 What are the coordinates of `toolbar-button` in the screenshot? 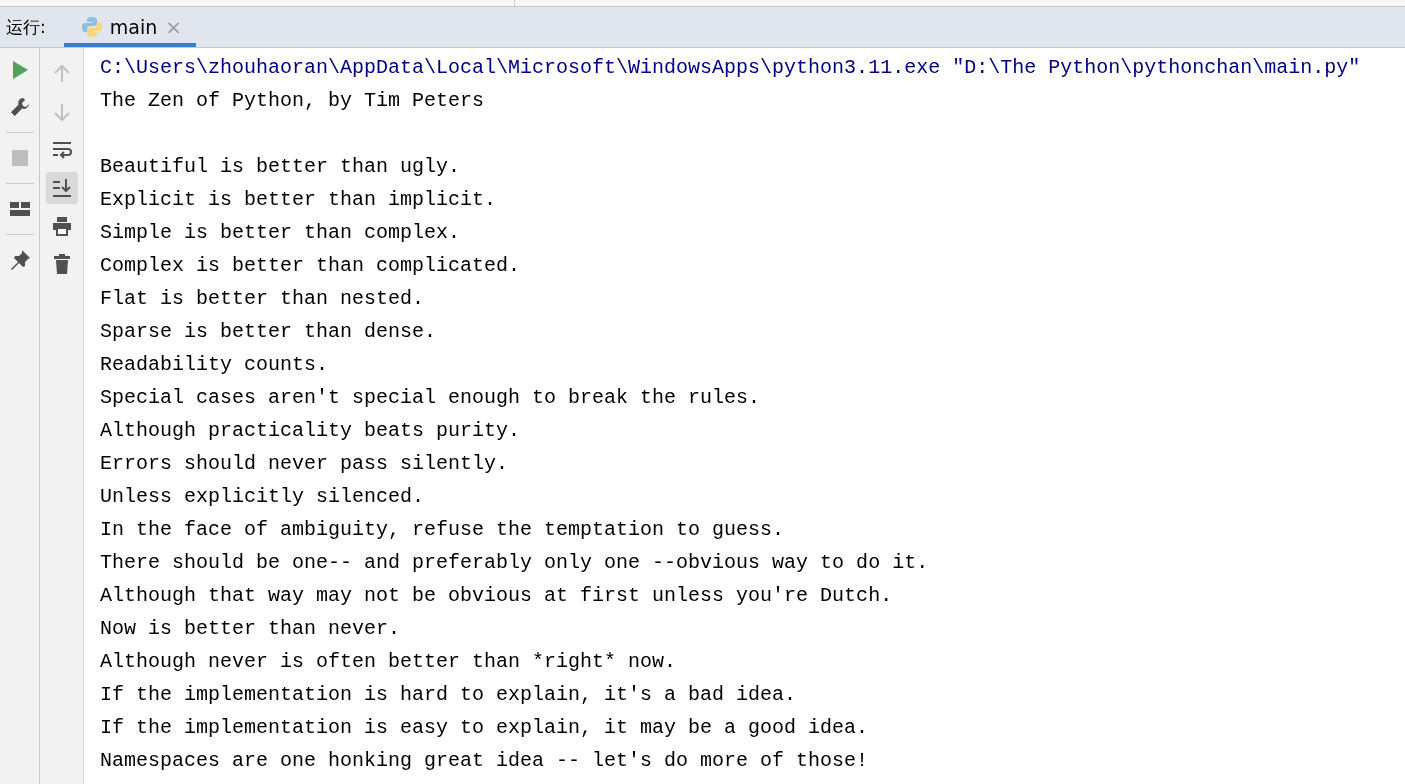 It's located at (61, 188).